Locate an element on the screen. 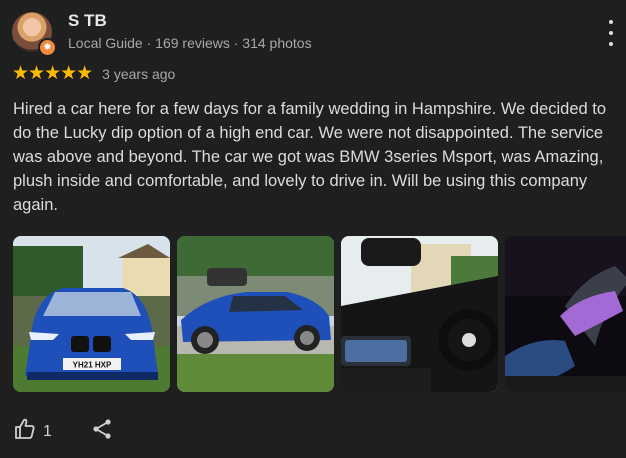 The width and height of the screenshot is (626, 458). share-icon is located at coordinates (102, 431).